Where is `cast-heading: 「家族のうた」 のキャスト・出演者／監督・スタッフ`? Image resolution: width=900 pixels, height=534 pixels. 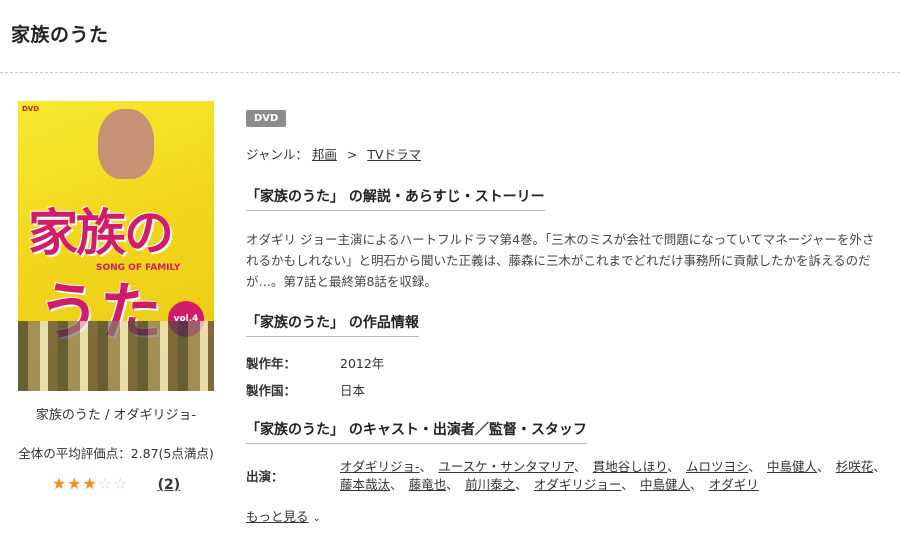 cast-heading: 「家族のうた」 のキャスト・出演者／監督・スタッフ is located at coordinates (416, 431).